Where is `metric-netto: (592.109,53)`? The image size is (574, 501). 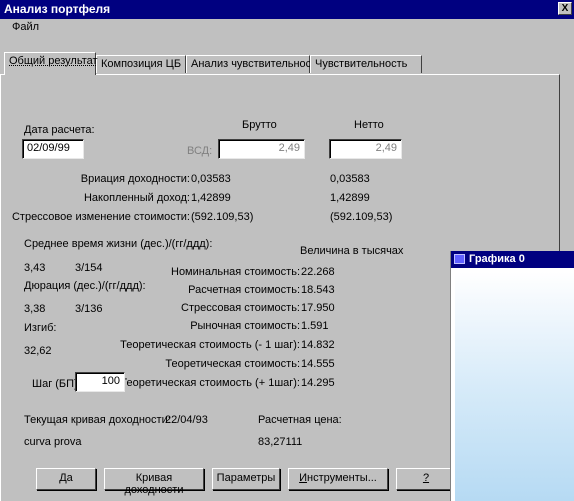 metric-netto: (592.109,53) is located at coordinates (361, 217).